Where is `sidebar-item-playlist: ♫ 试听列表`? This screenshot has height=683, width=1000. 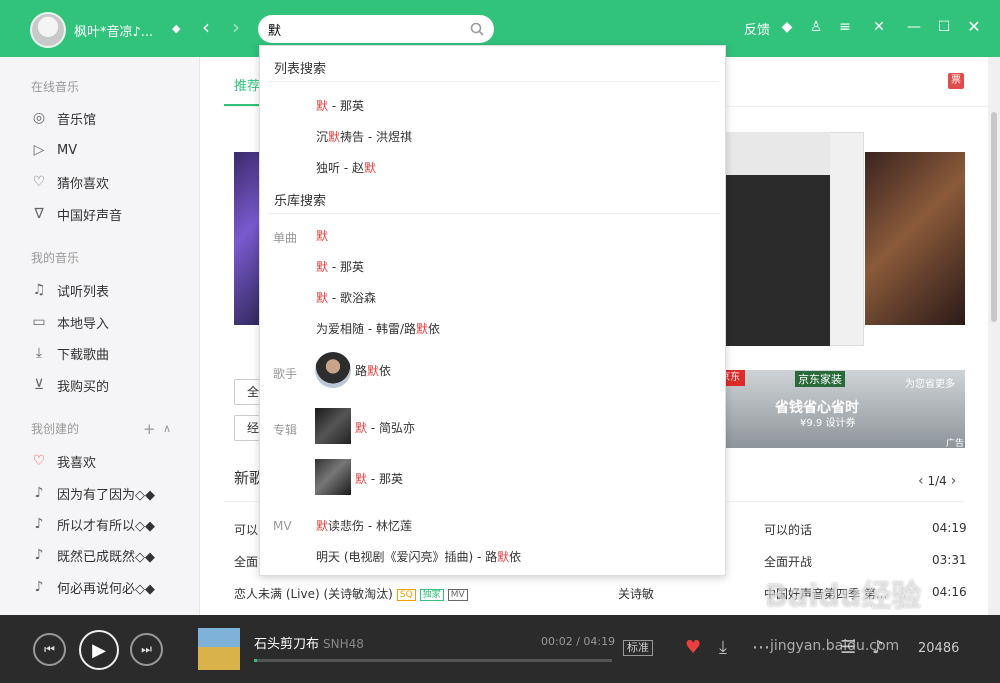 sidebar-item-playlist: ♫ 试听列表 is located at coordinates (69, 290).